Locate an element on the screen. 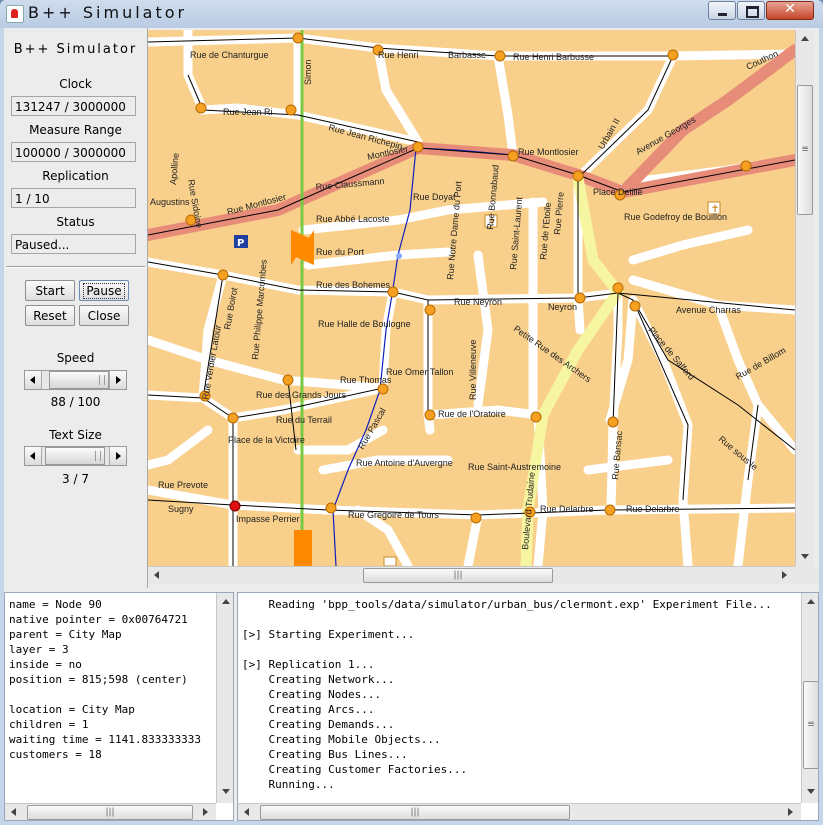 The height and width of the screenshot is (825, 823). text-size-slider is located at coordinates (75, 456).